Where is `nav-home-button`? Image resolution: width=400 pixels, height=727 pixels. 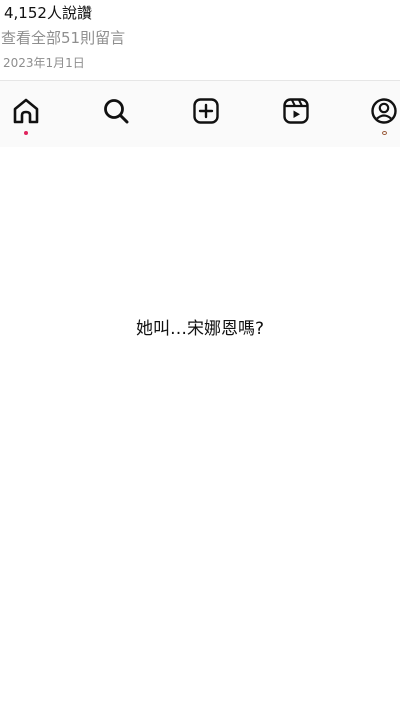
nav-home-button is located at coordinates (26, 111).